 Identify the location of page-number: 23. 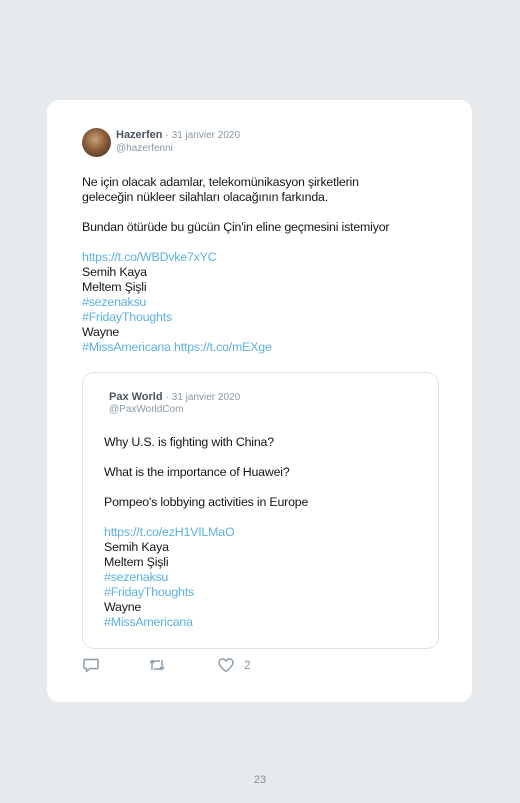
(260, 780).